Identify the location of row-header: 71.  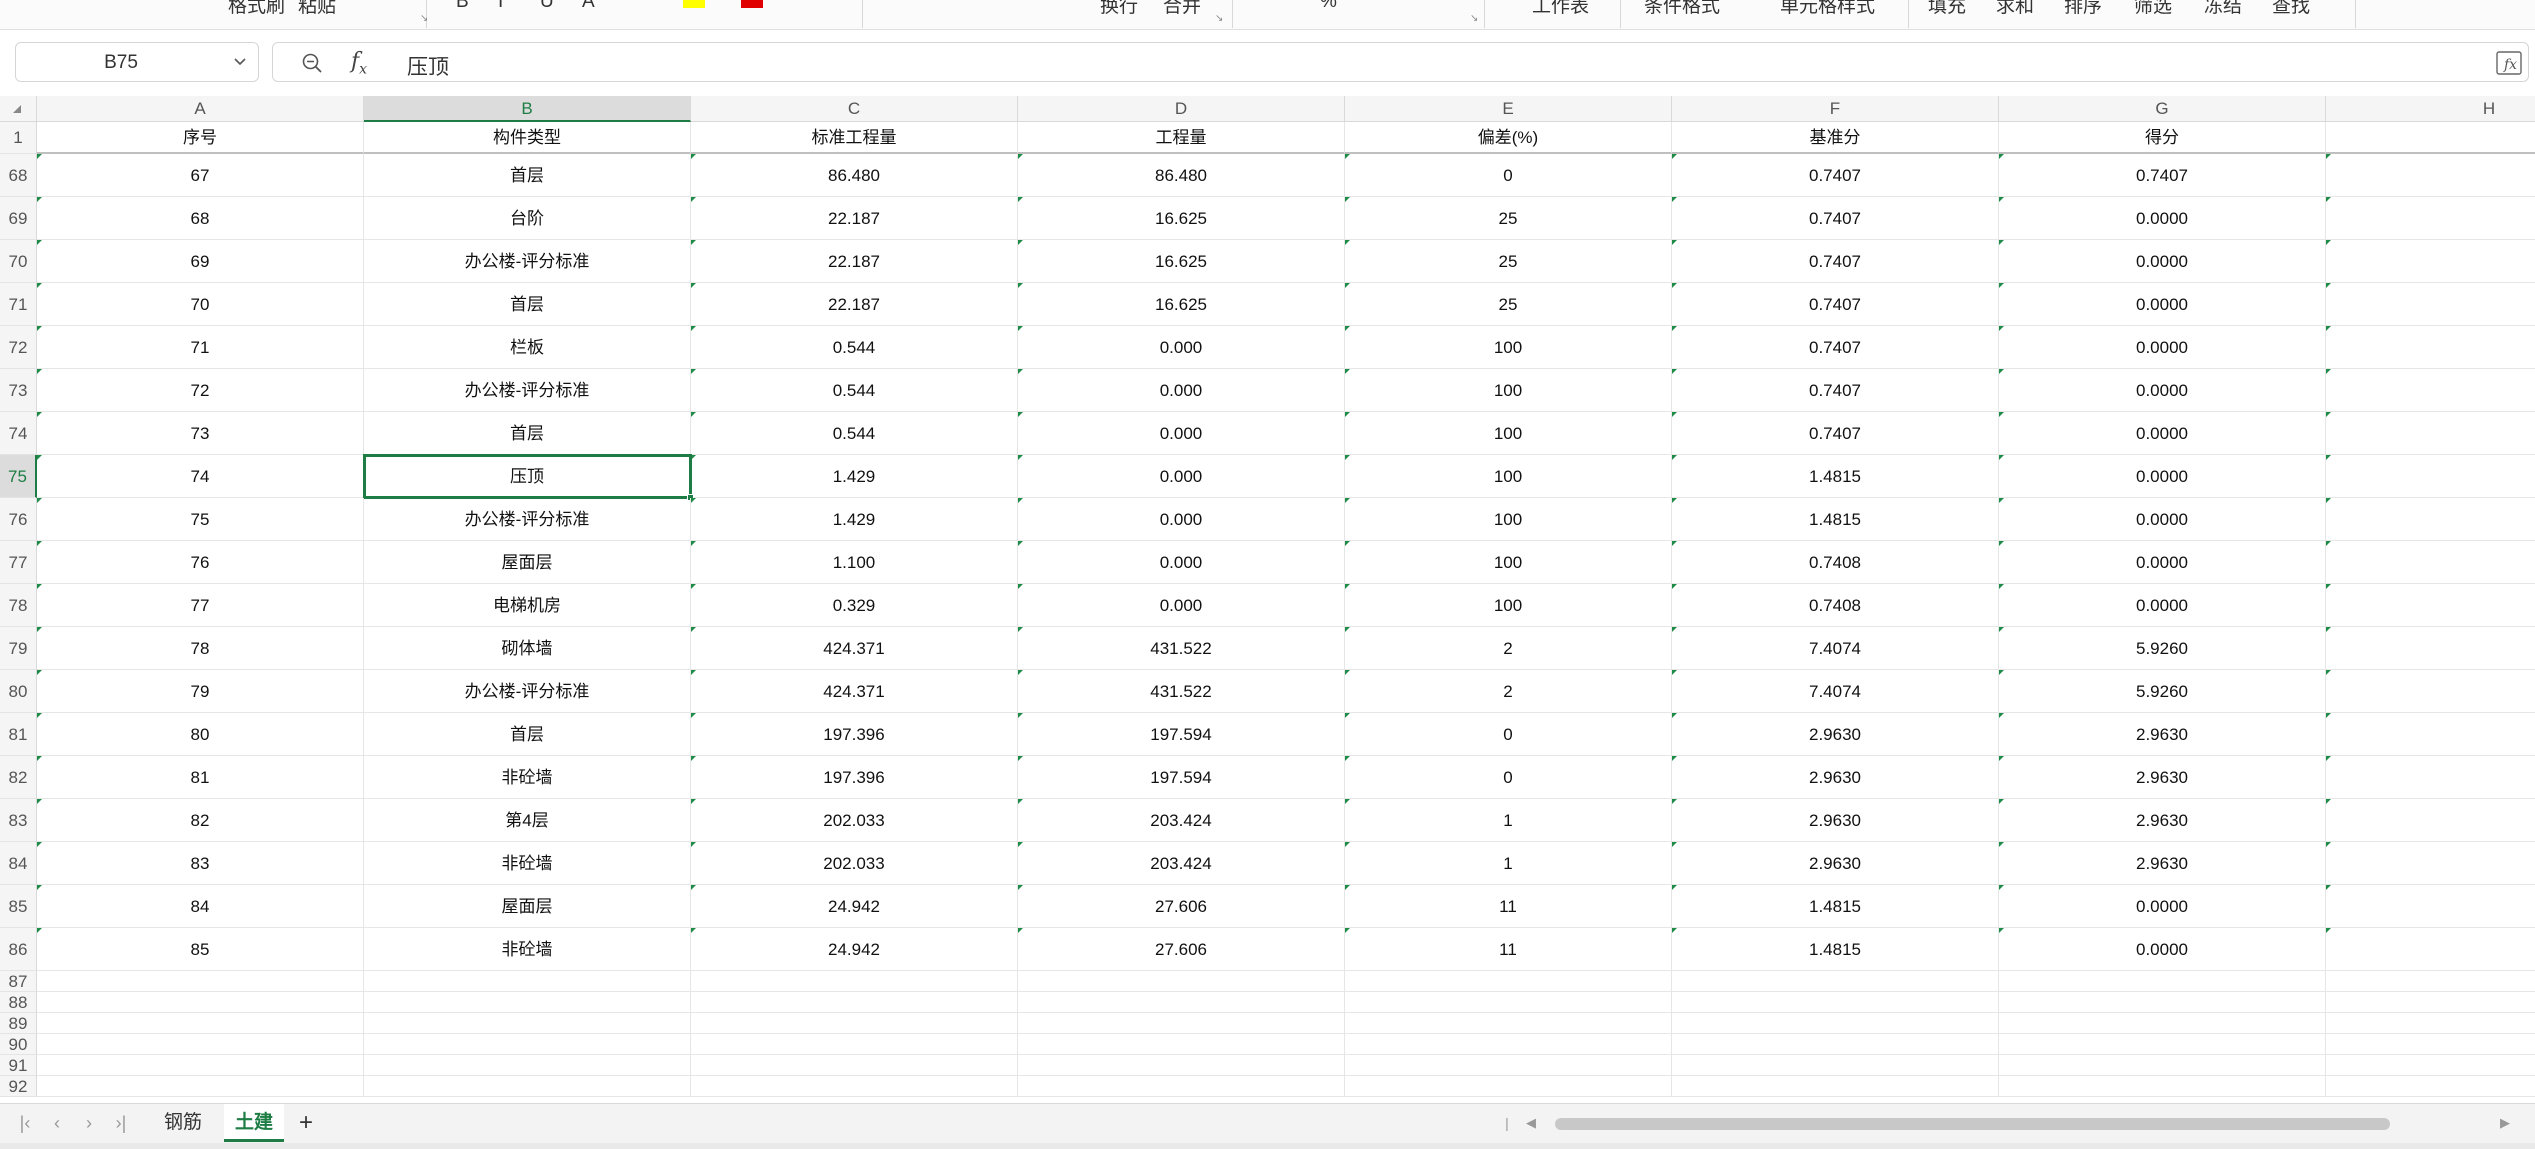
(18, 304).